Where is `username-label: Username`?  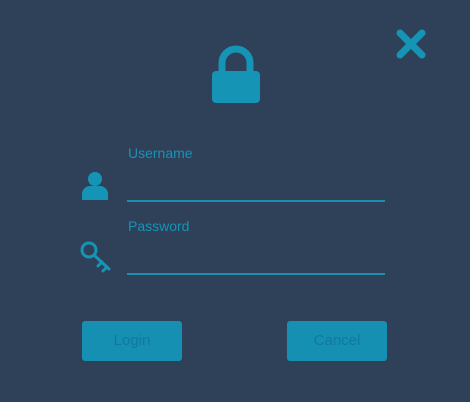 username-label: Username is located at coordinates (160, 153).